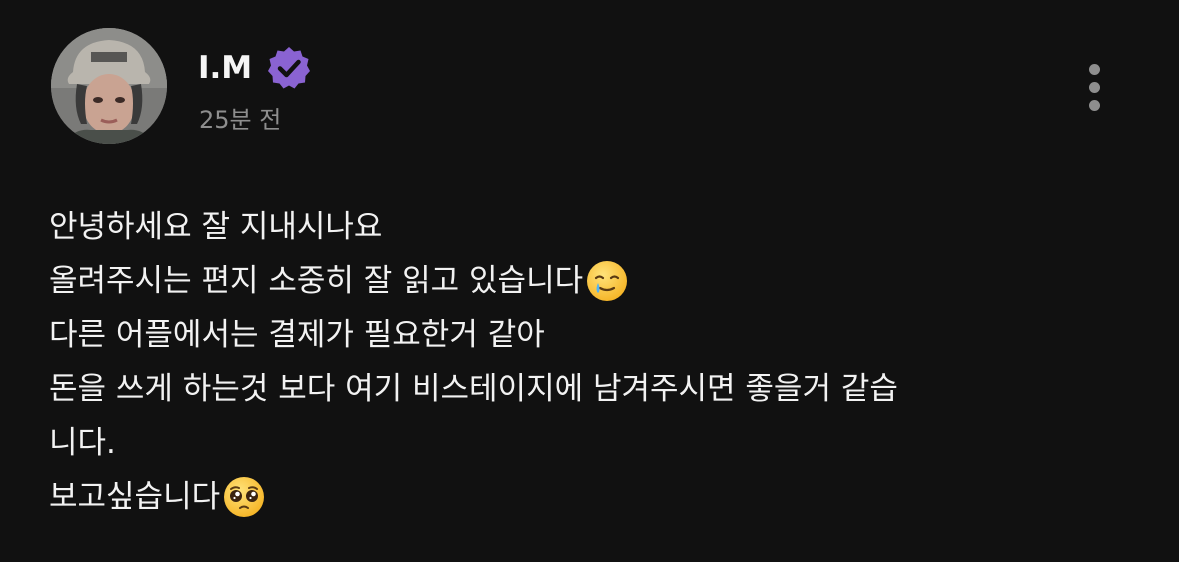  Describe the element at coordinates (244, 497) in the screenshot. I see `pleading-face-icon` at that location.